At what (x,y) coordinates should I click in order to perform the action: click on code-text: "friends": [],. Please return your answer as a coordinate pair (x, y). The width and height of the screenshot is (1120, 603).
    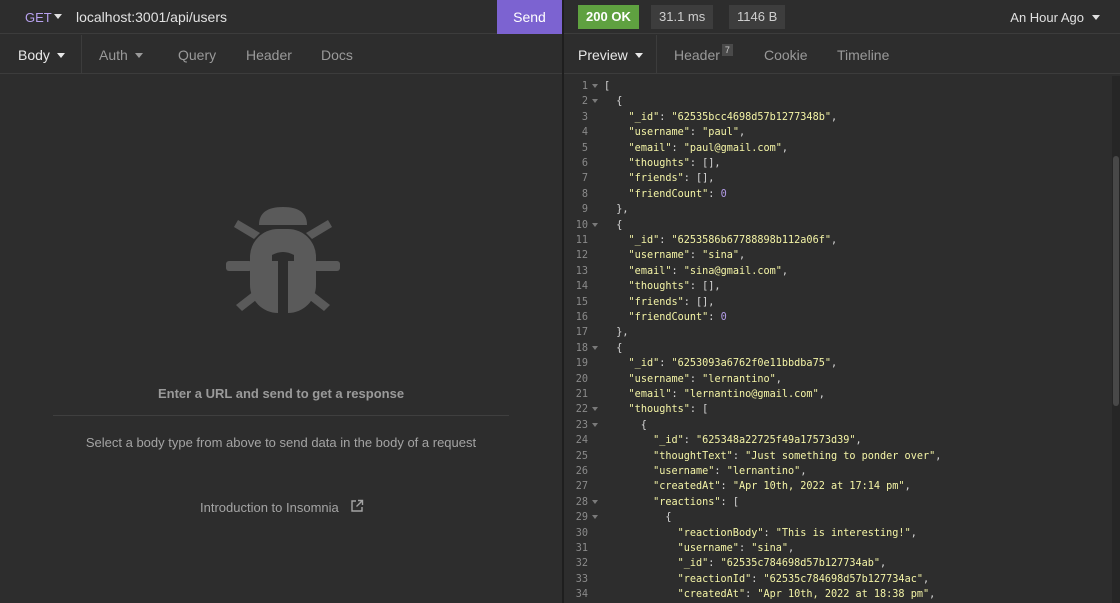
    Looking at the image, I should click on (671, 302).